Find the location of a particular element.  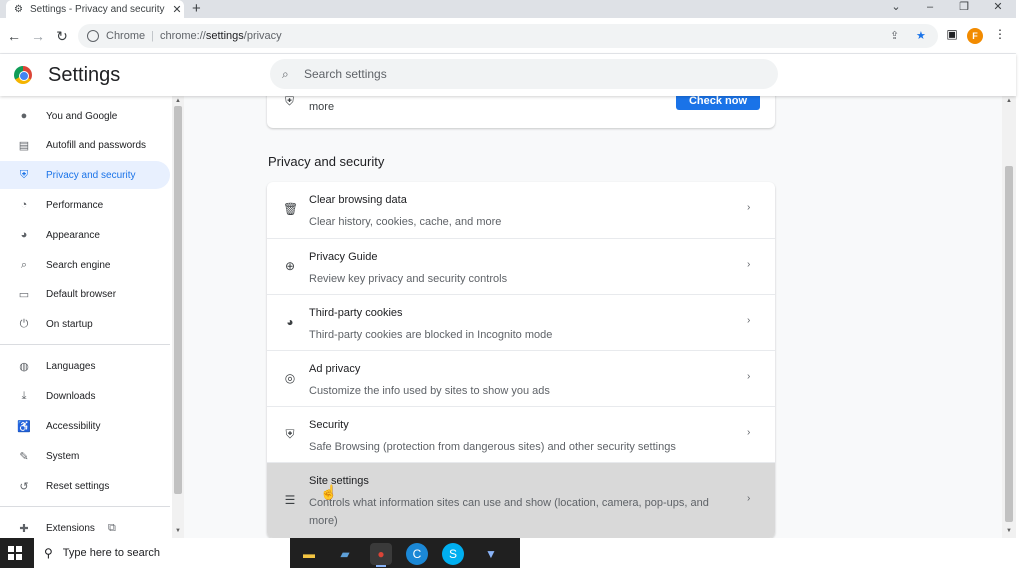

globe-icon: ◍ is located at coordinates (24, 366).